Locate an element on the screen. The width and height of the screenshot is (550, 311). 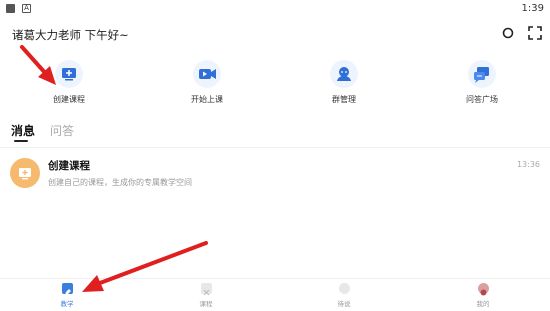
group-icon is located at coordinates (344, 74).